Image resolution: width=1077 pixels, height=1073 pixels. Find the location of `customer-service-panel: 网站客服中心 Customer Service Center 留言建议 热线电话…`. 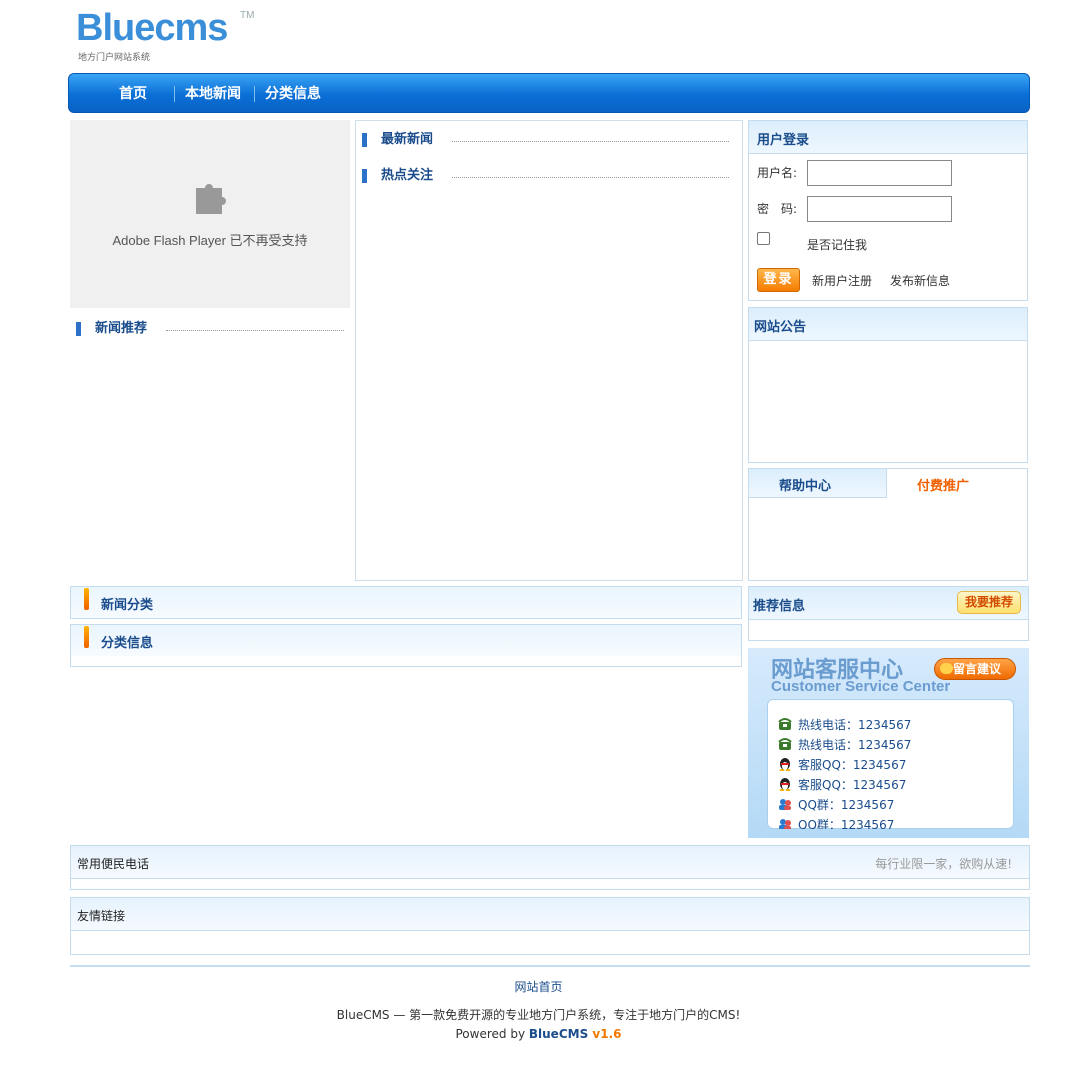

customer-service-panel: 网站客服中心 Customer Service Center 留言建议 热线电话… is located at coordinates (888, 743).